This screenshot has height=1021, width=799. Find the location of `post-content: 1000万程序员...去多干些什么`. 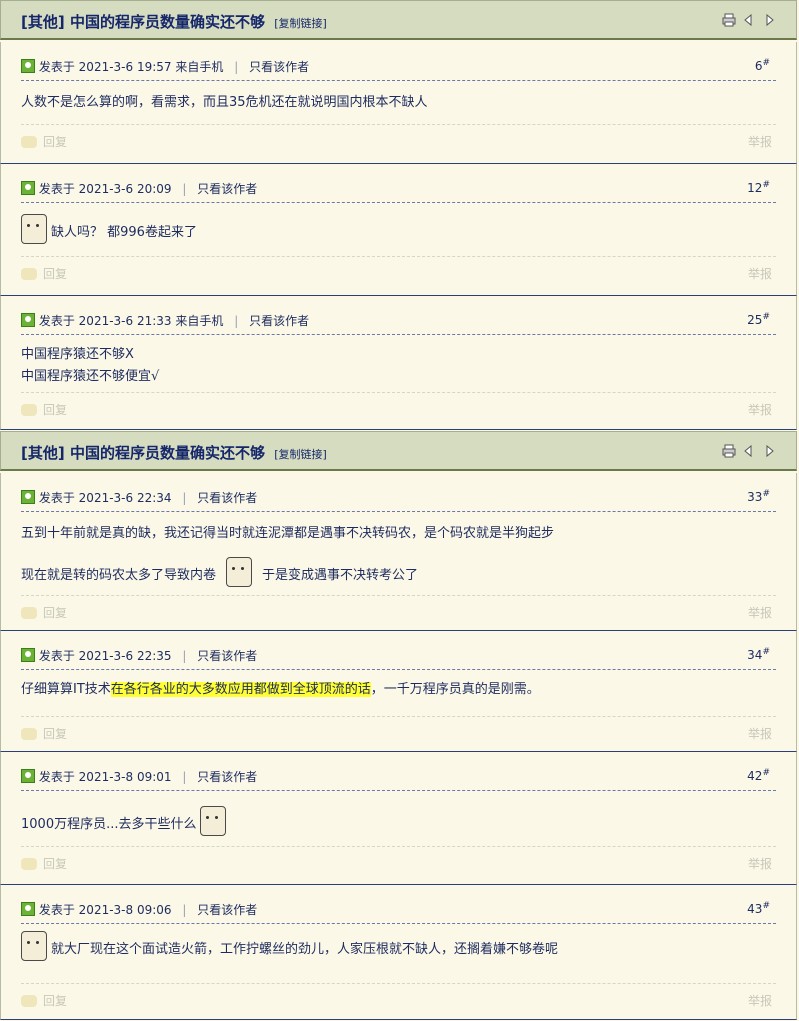

post-content: 1000万程序员...去多干些什么 is located at coordinates (398, 821).